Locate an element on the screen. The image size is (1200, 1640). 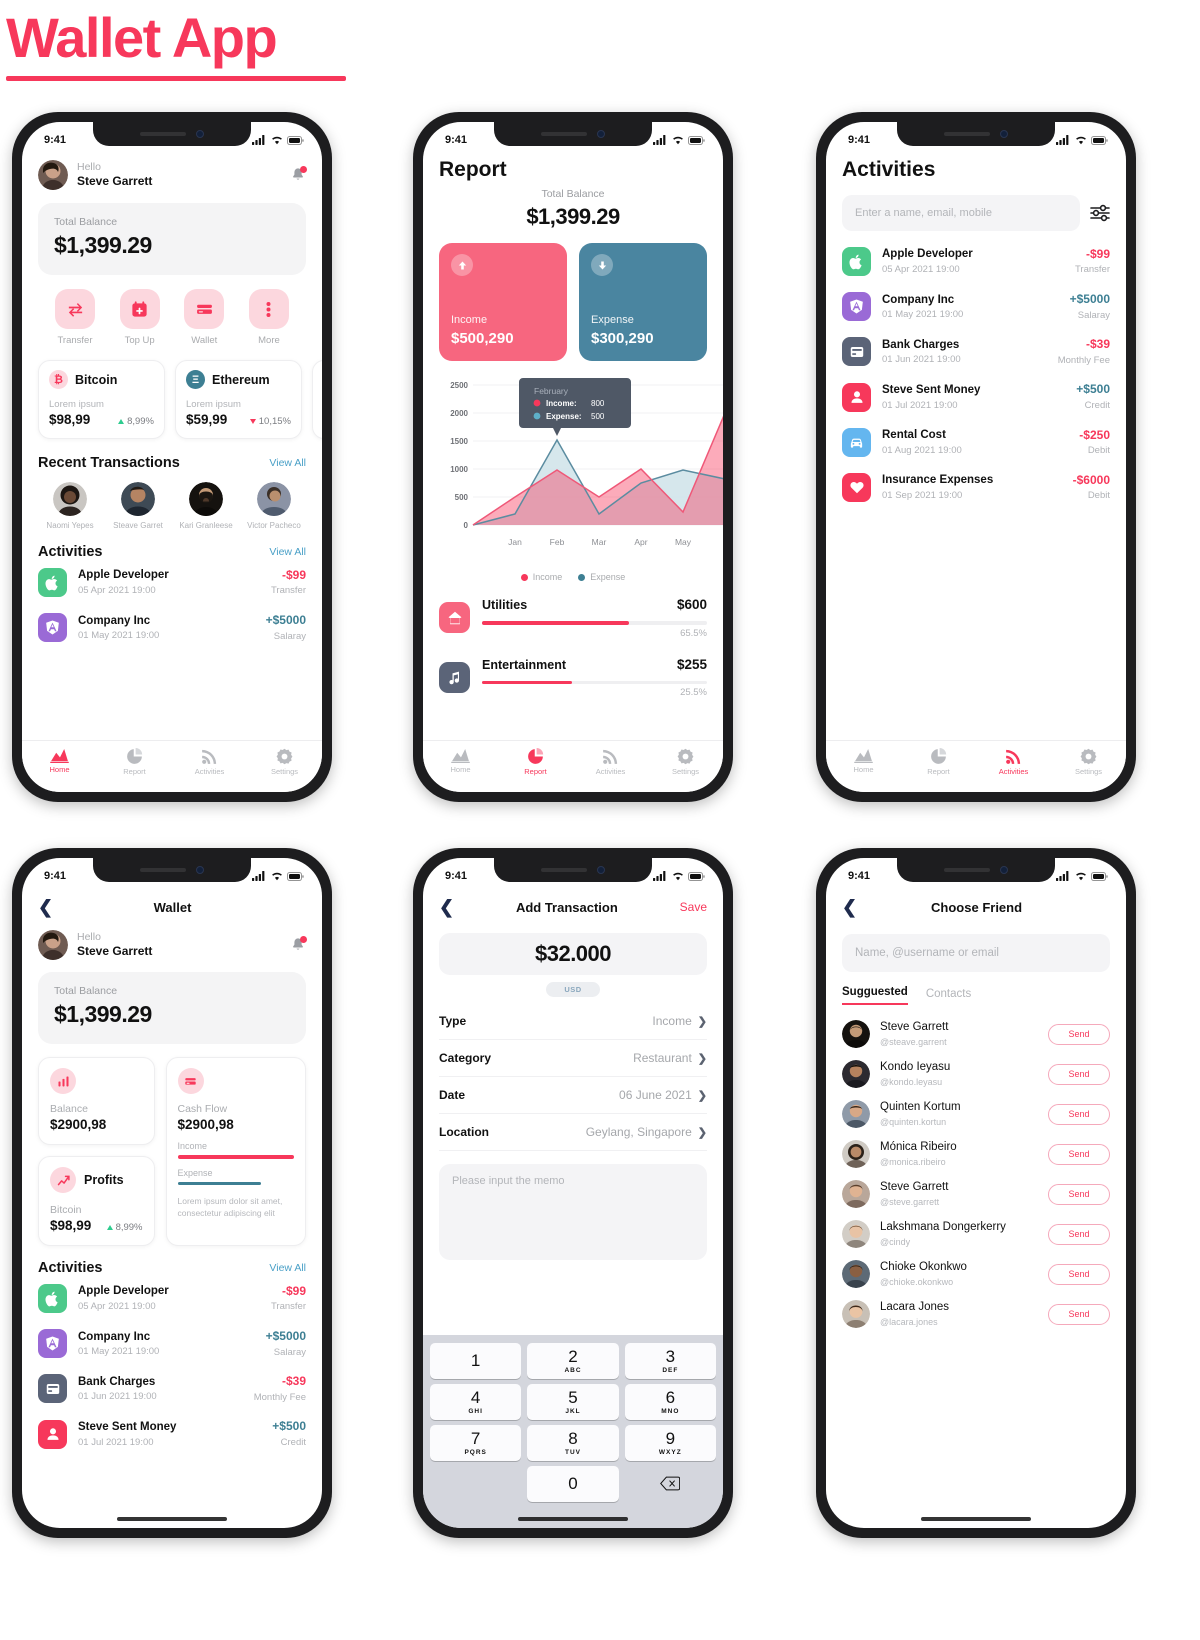
field-location: Location Geylang, Singapore ❯ is located at coordinates (573, 1132).